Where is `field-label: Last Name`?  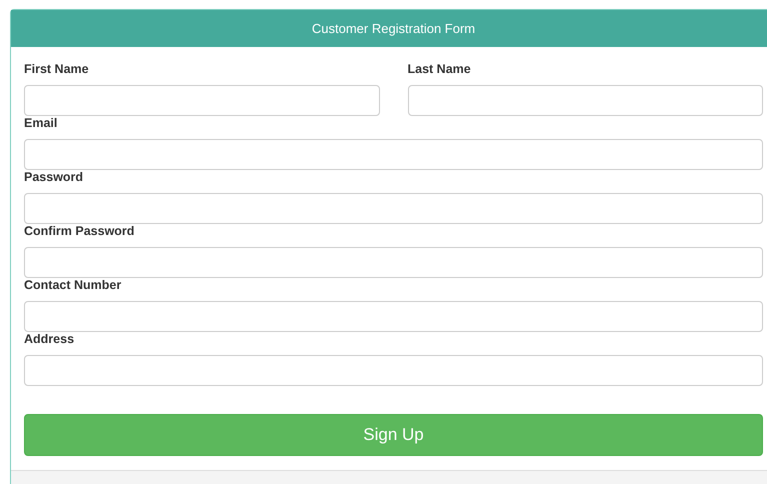
field-label: Last Name is located at coordinates (440, 69).